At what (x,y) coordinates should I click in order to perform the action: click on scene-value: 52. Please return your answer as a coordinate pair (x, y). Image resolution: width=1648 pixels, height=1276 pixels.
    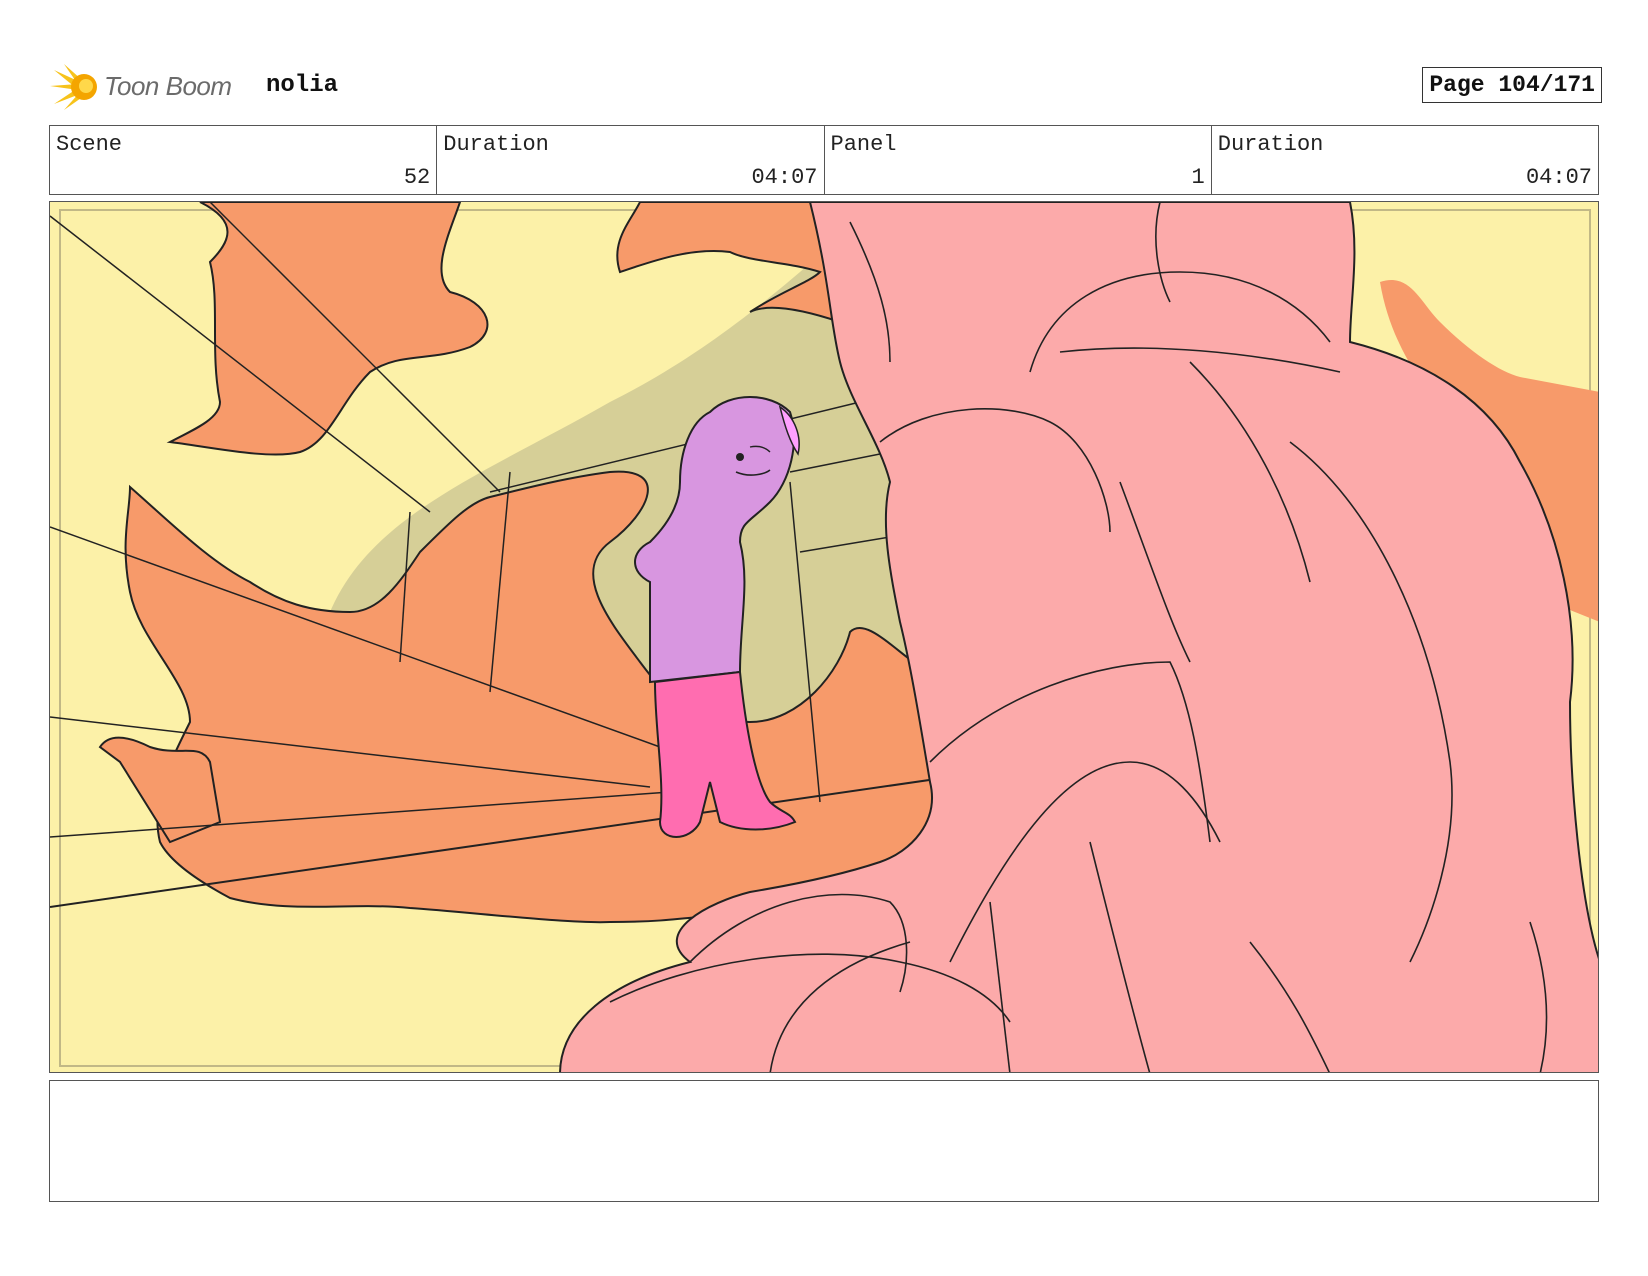
    Looking at the image, I should click on (417, 177).